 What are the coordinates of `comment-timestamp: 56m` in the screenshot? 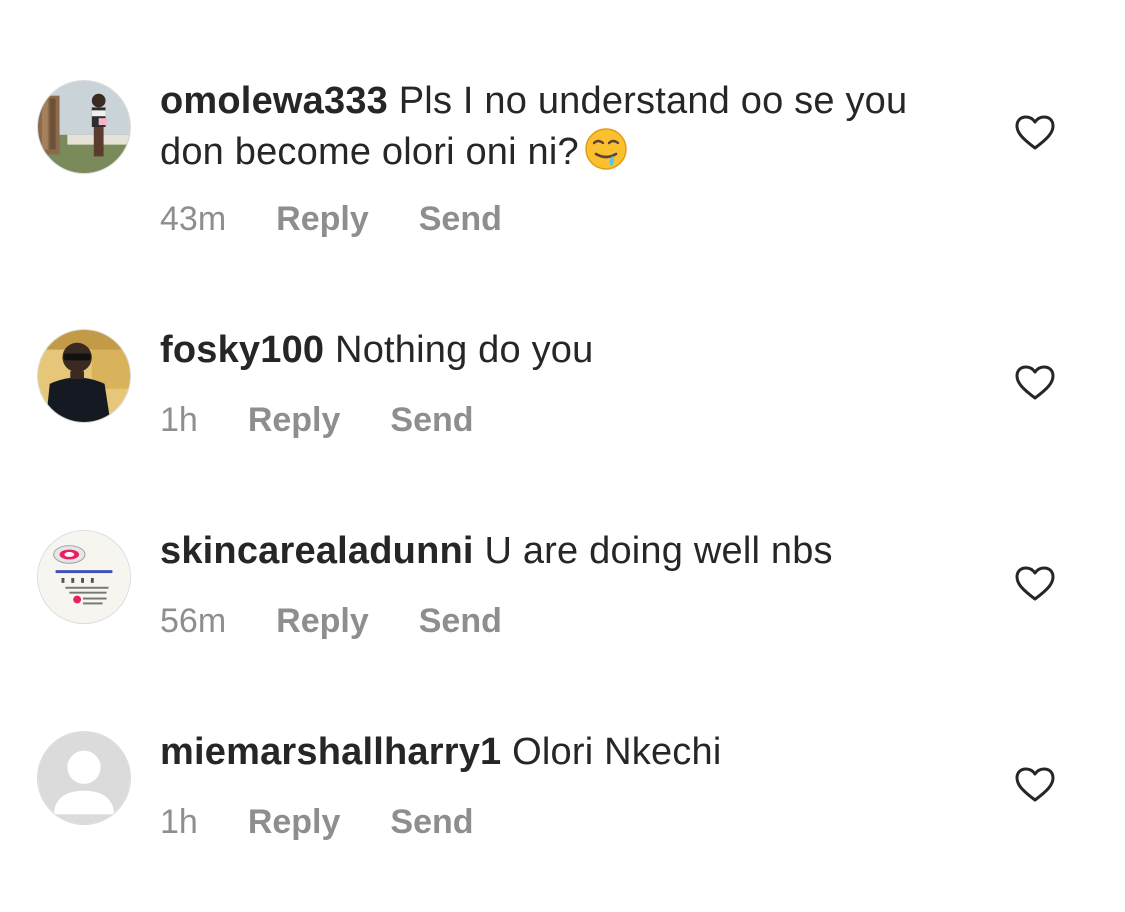 It's located at (193, 621).